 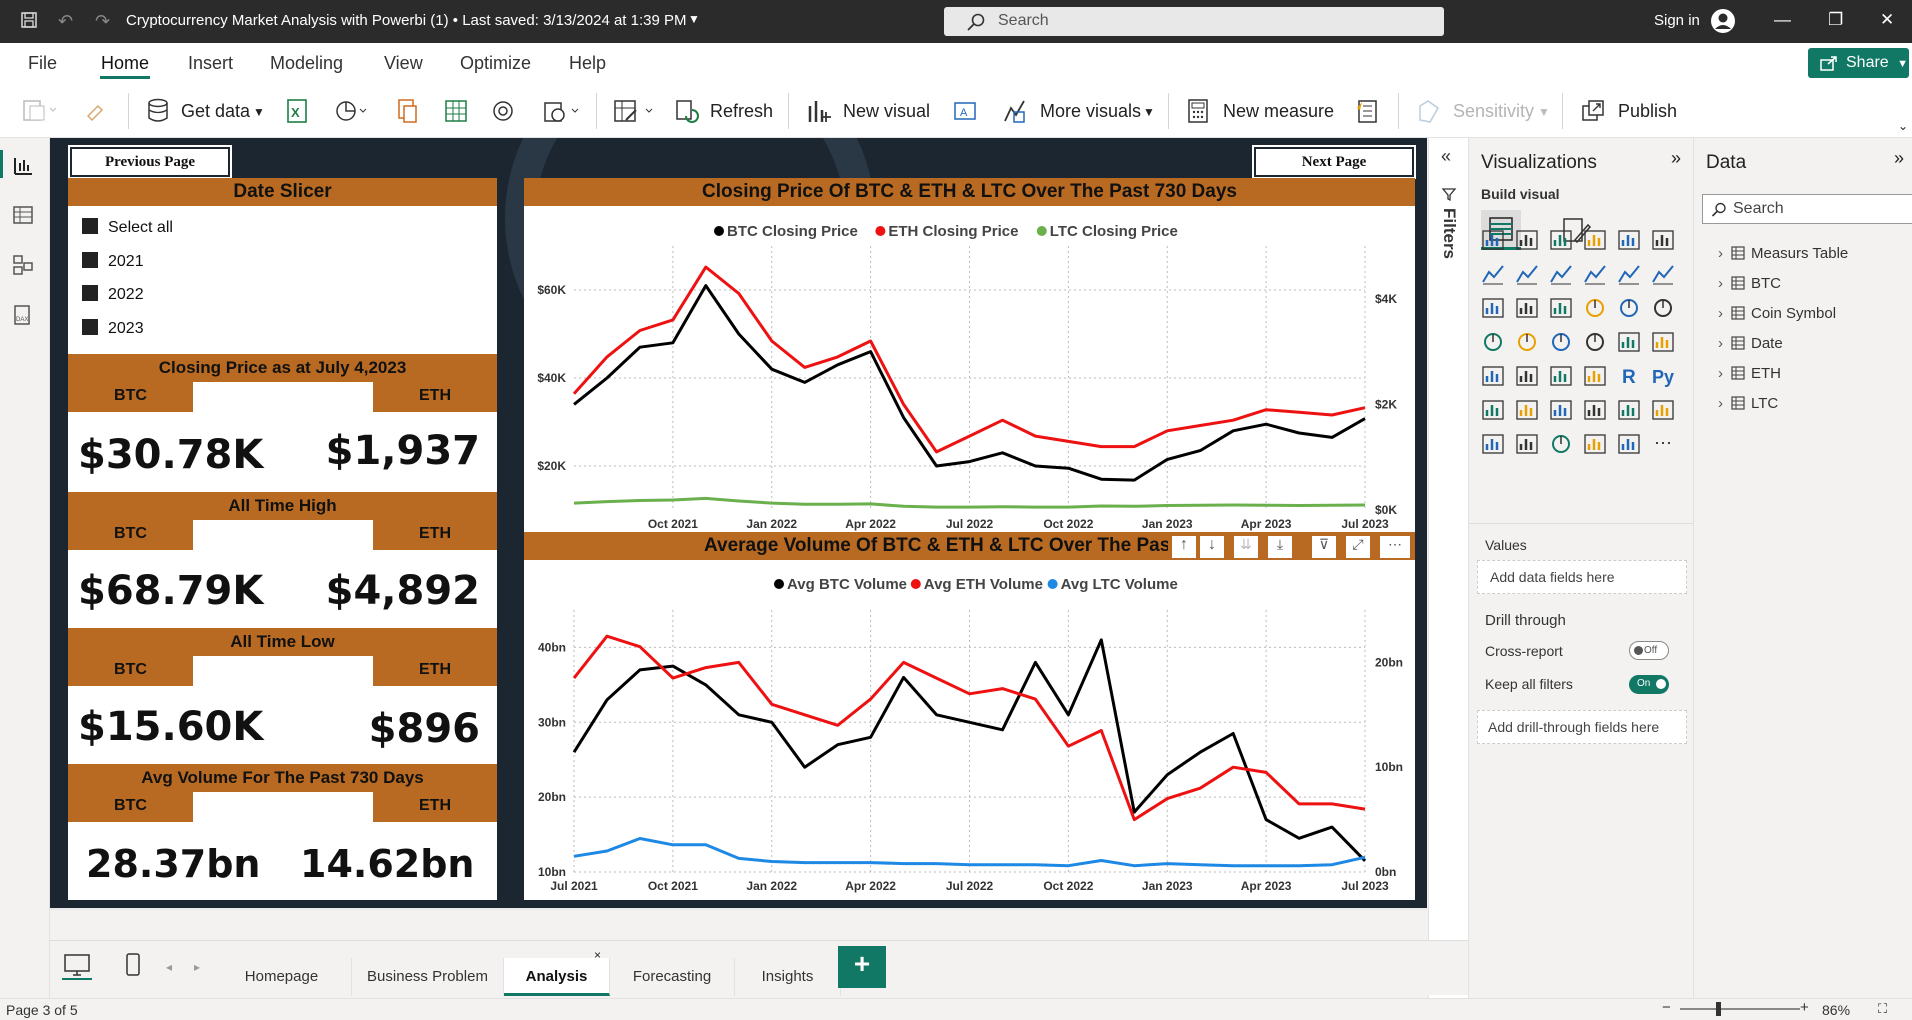 What do you see at coordinates (1630, 240) in the screenshot?
I see `100-stacked-bar-chart-icon` at bounding box center [1630, 240].